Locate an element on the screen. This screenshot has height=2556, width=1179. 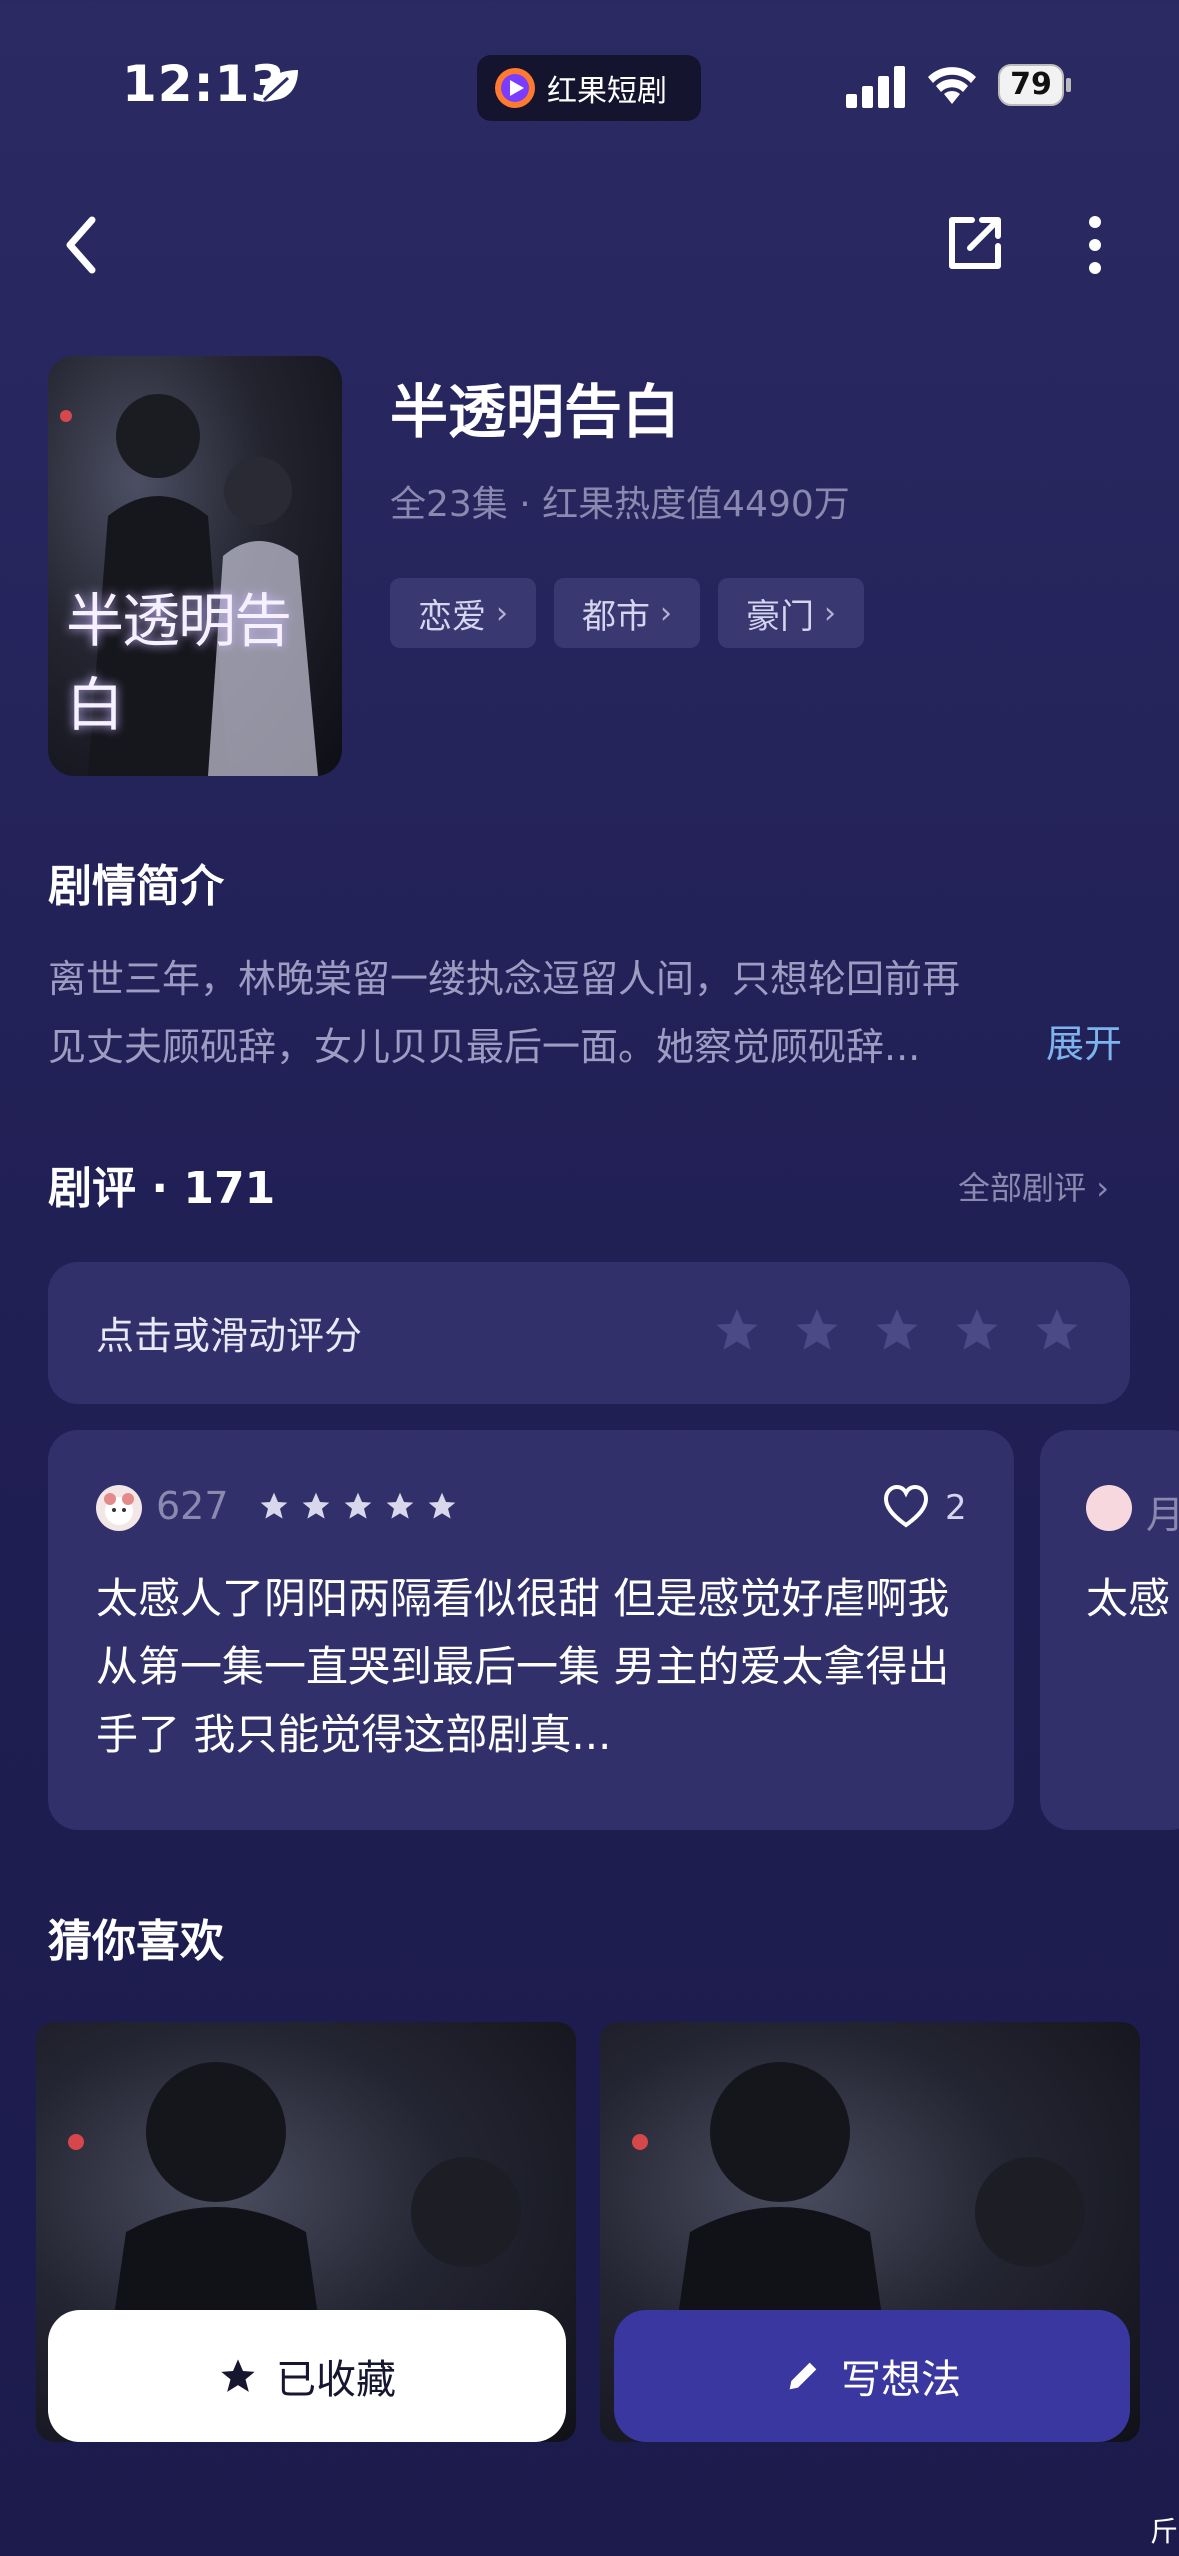
rating-stars is located at coordinates (897, 1330).